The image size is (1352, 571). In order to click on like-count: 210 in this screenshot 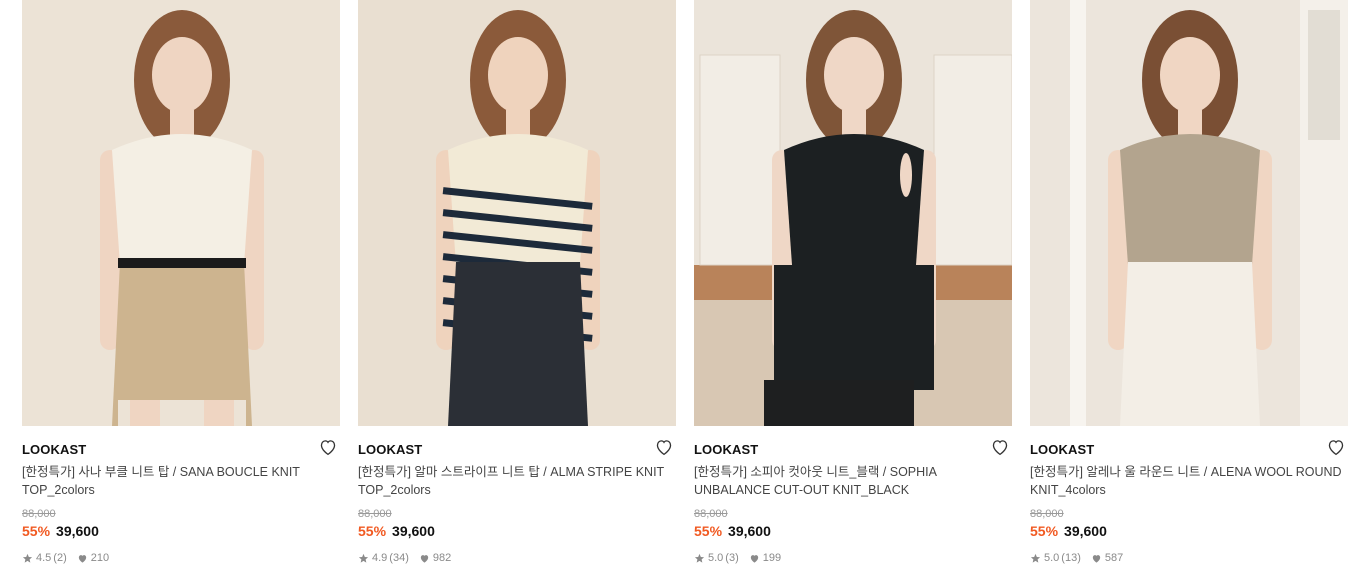, I will do `click(100, 558)`.